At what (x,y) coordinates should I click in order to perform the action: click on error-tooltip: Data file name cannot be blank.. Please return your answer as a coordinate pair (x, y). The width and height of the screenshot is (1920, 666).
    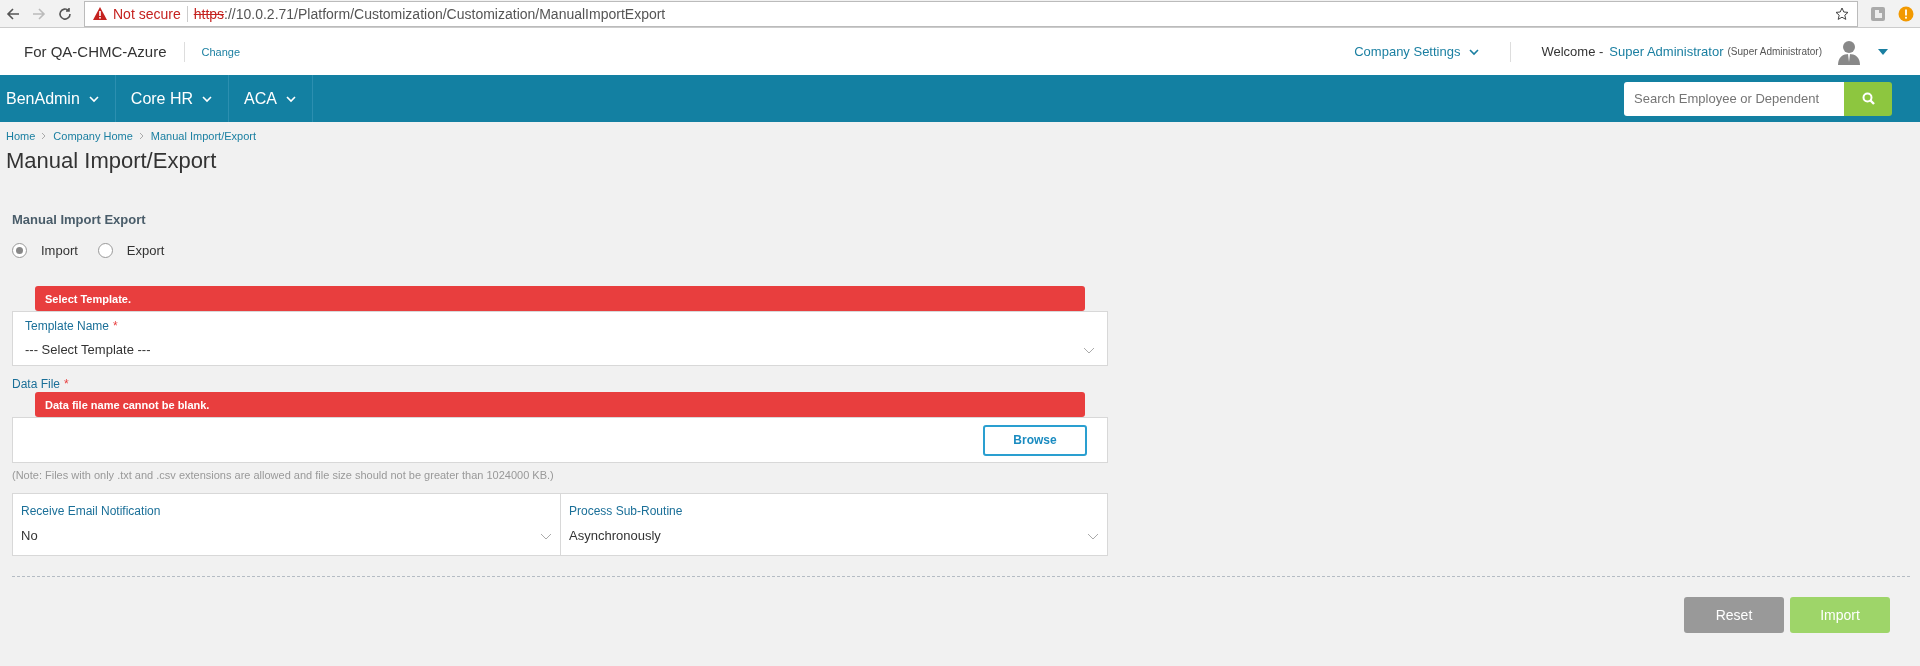
    Looking at the image, I should click on (560, 404).